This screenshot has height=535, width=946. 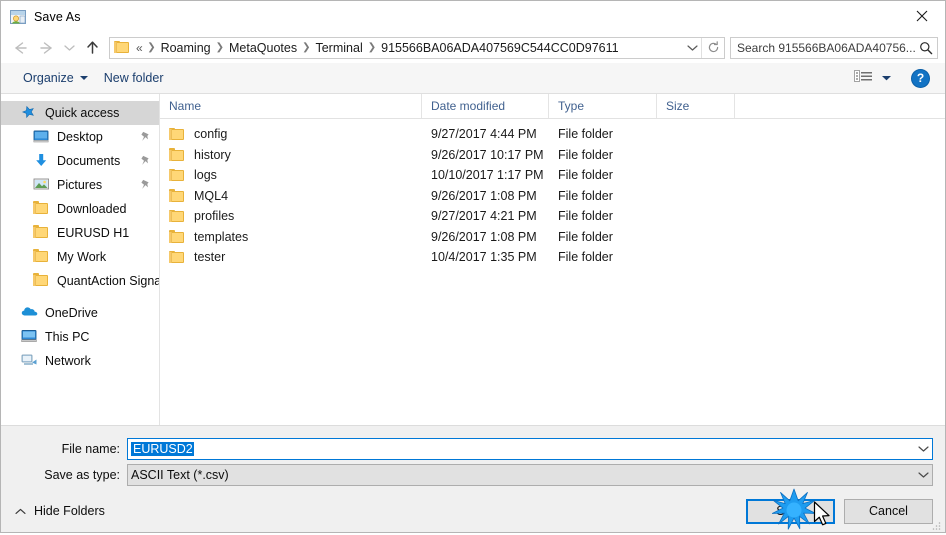 What do you see at coordinates (473, 16) in the screenshot?
I see `title-bar: Save As` at bounding box center [473, 16].